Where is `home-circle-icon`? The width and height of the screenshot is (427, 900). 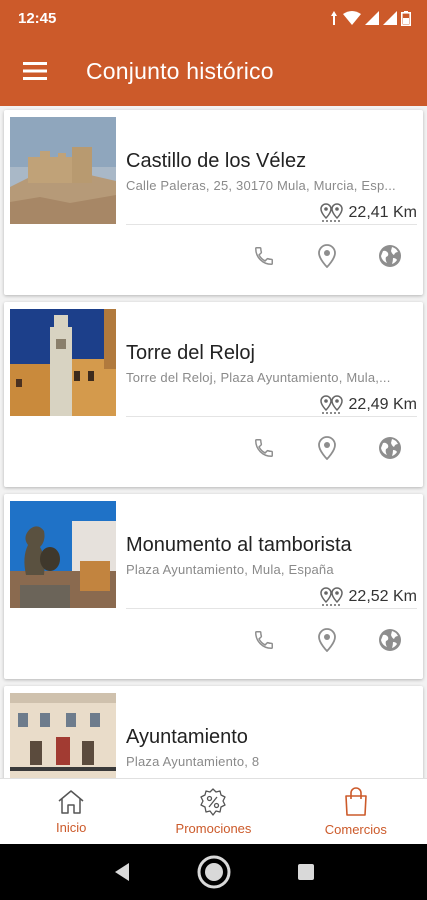 home-circle-icon is located at coordinates (213, 872).